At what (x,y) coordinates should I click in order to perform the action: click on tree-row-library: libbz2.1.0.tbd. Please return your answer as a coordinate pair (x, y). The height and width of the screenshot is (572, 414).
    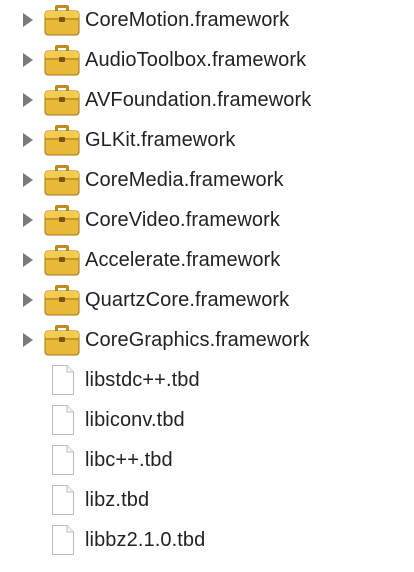
    Looking at the image, I should click on (207, 540).